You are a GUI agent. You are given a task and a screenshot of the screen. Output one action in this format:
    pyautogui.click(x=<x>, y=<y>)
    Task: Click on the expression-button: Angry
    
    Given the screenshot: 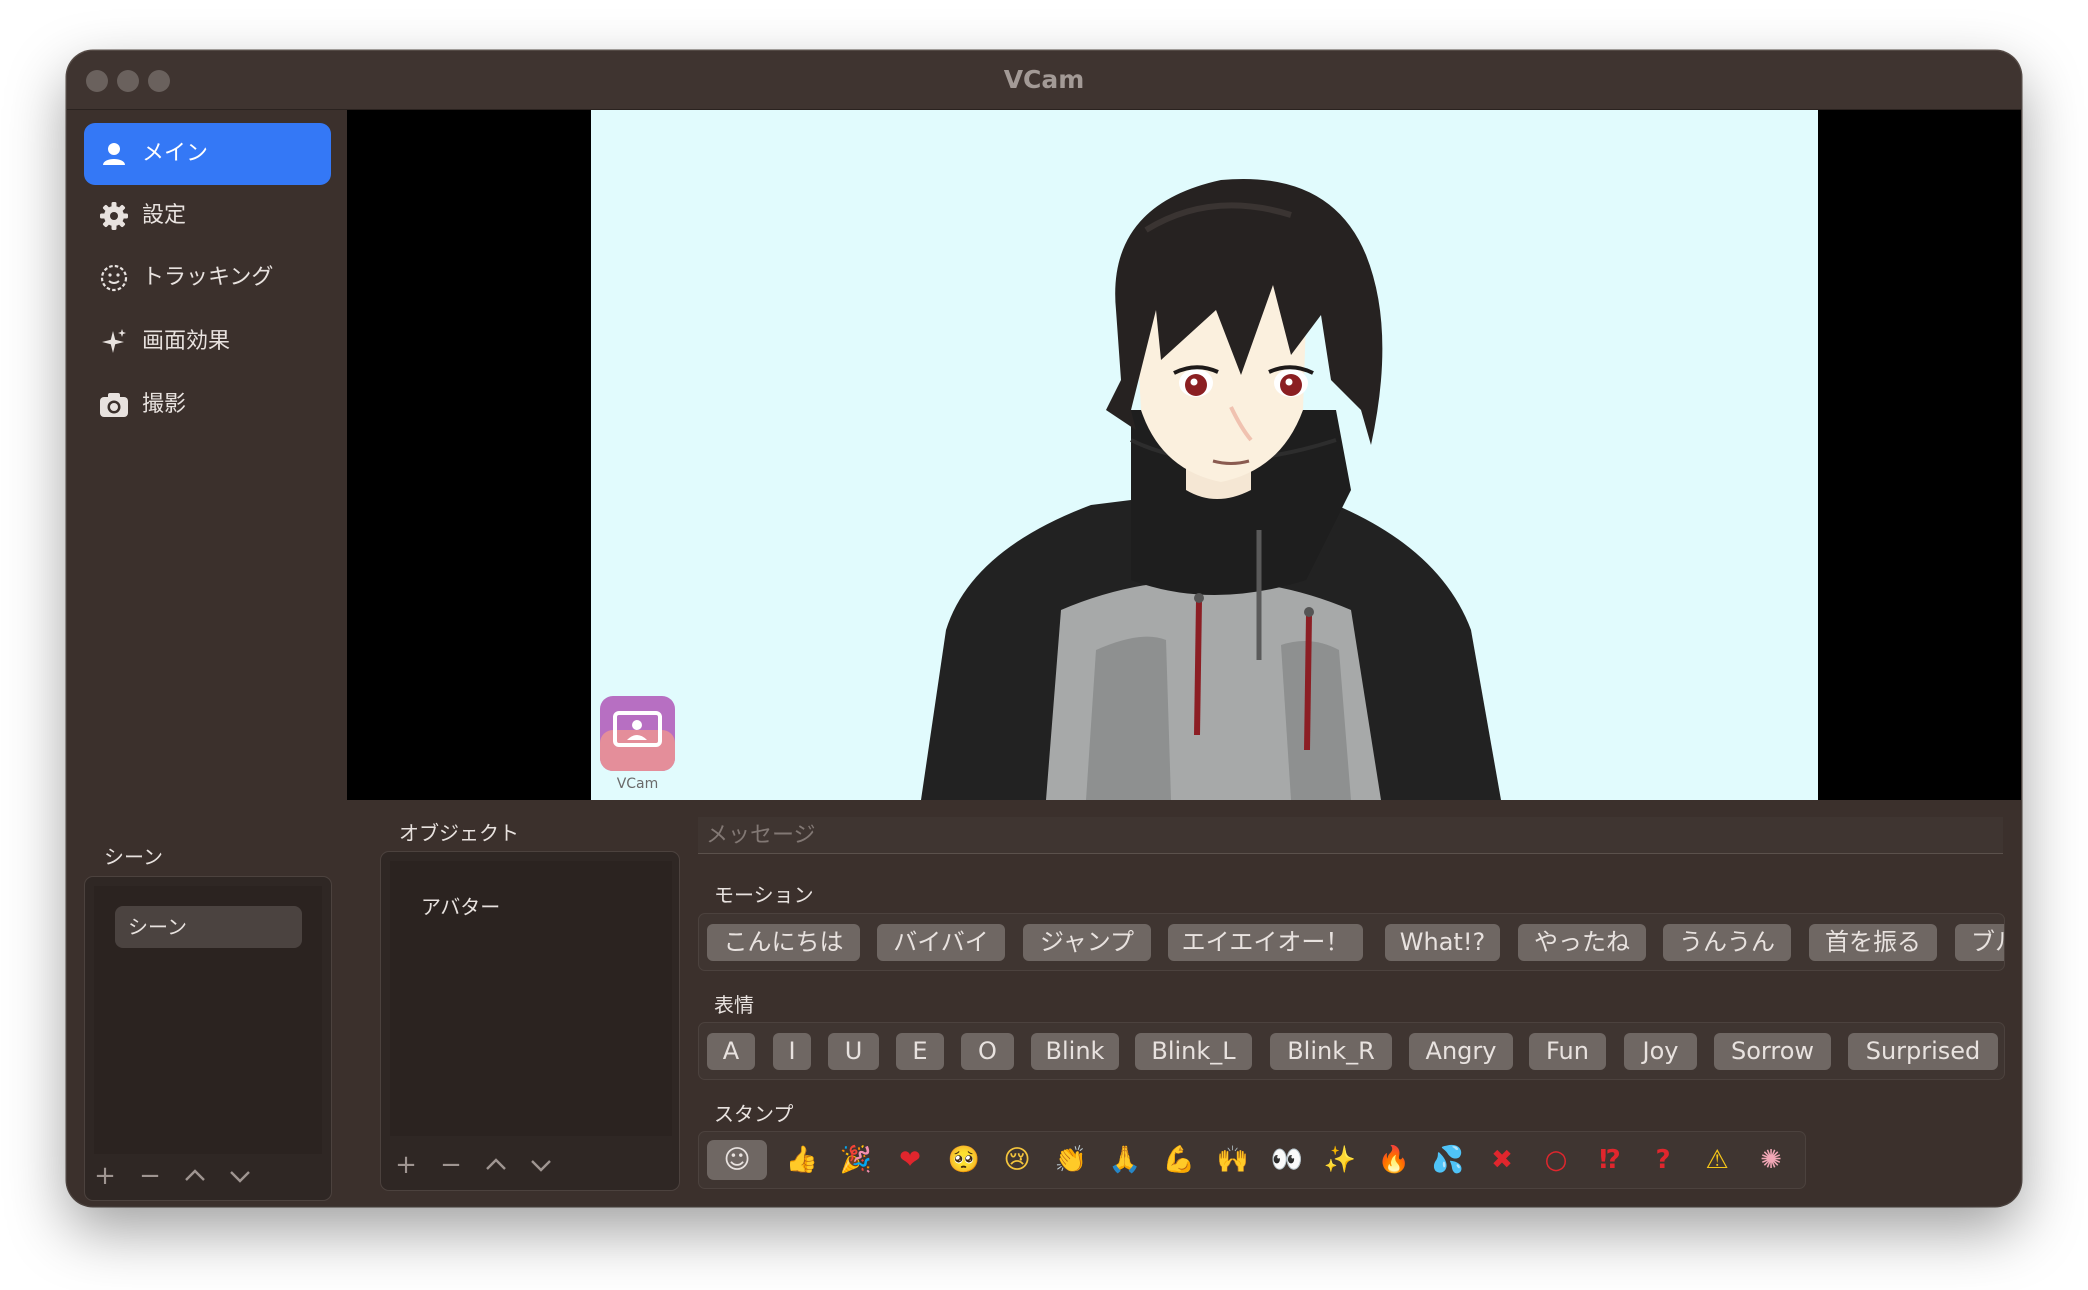 What is the action you would take?
    pyautogui.click(x=1461, y=1051)
    